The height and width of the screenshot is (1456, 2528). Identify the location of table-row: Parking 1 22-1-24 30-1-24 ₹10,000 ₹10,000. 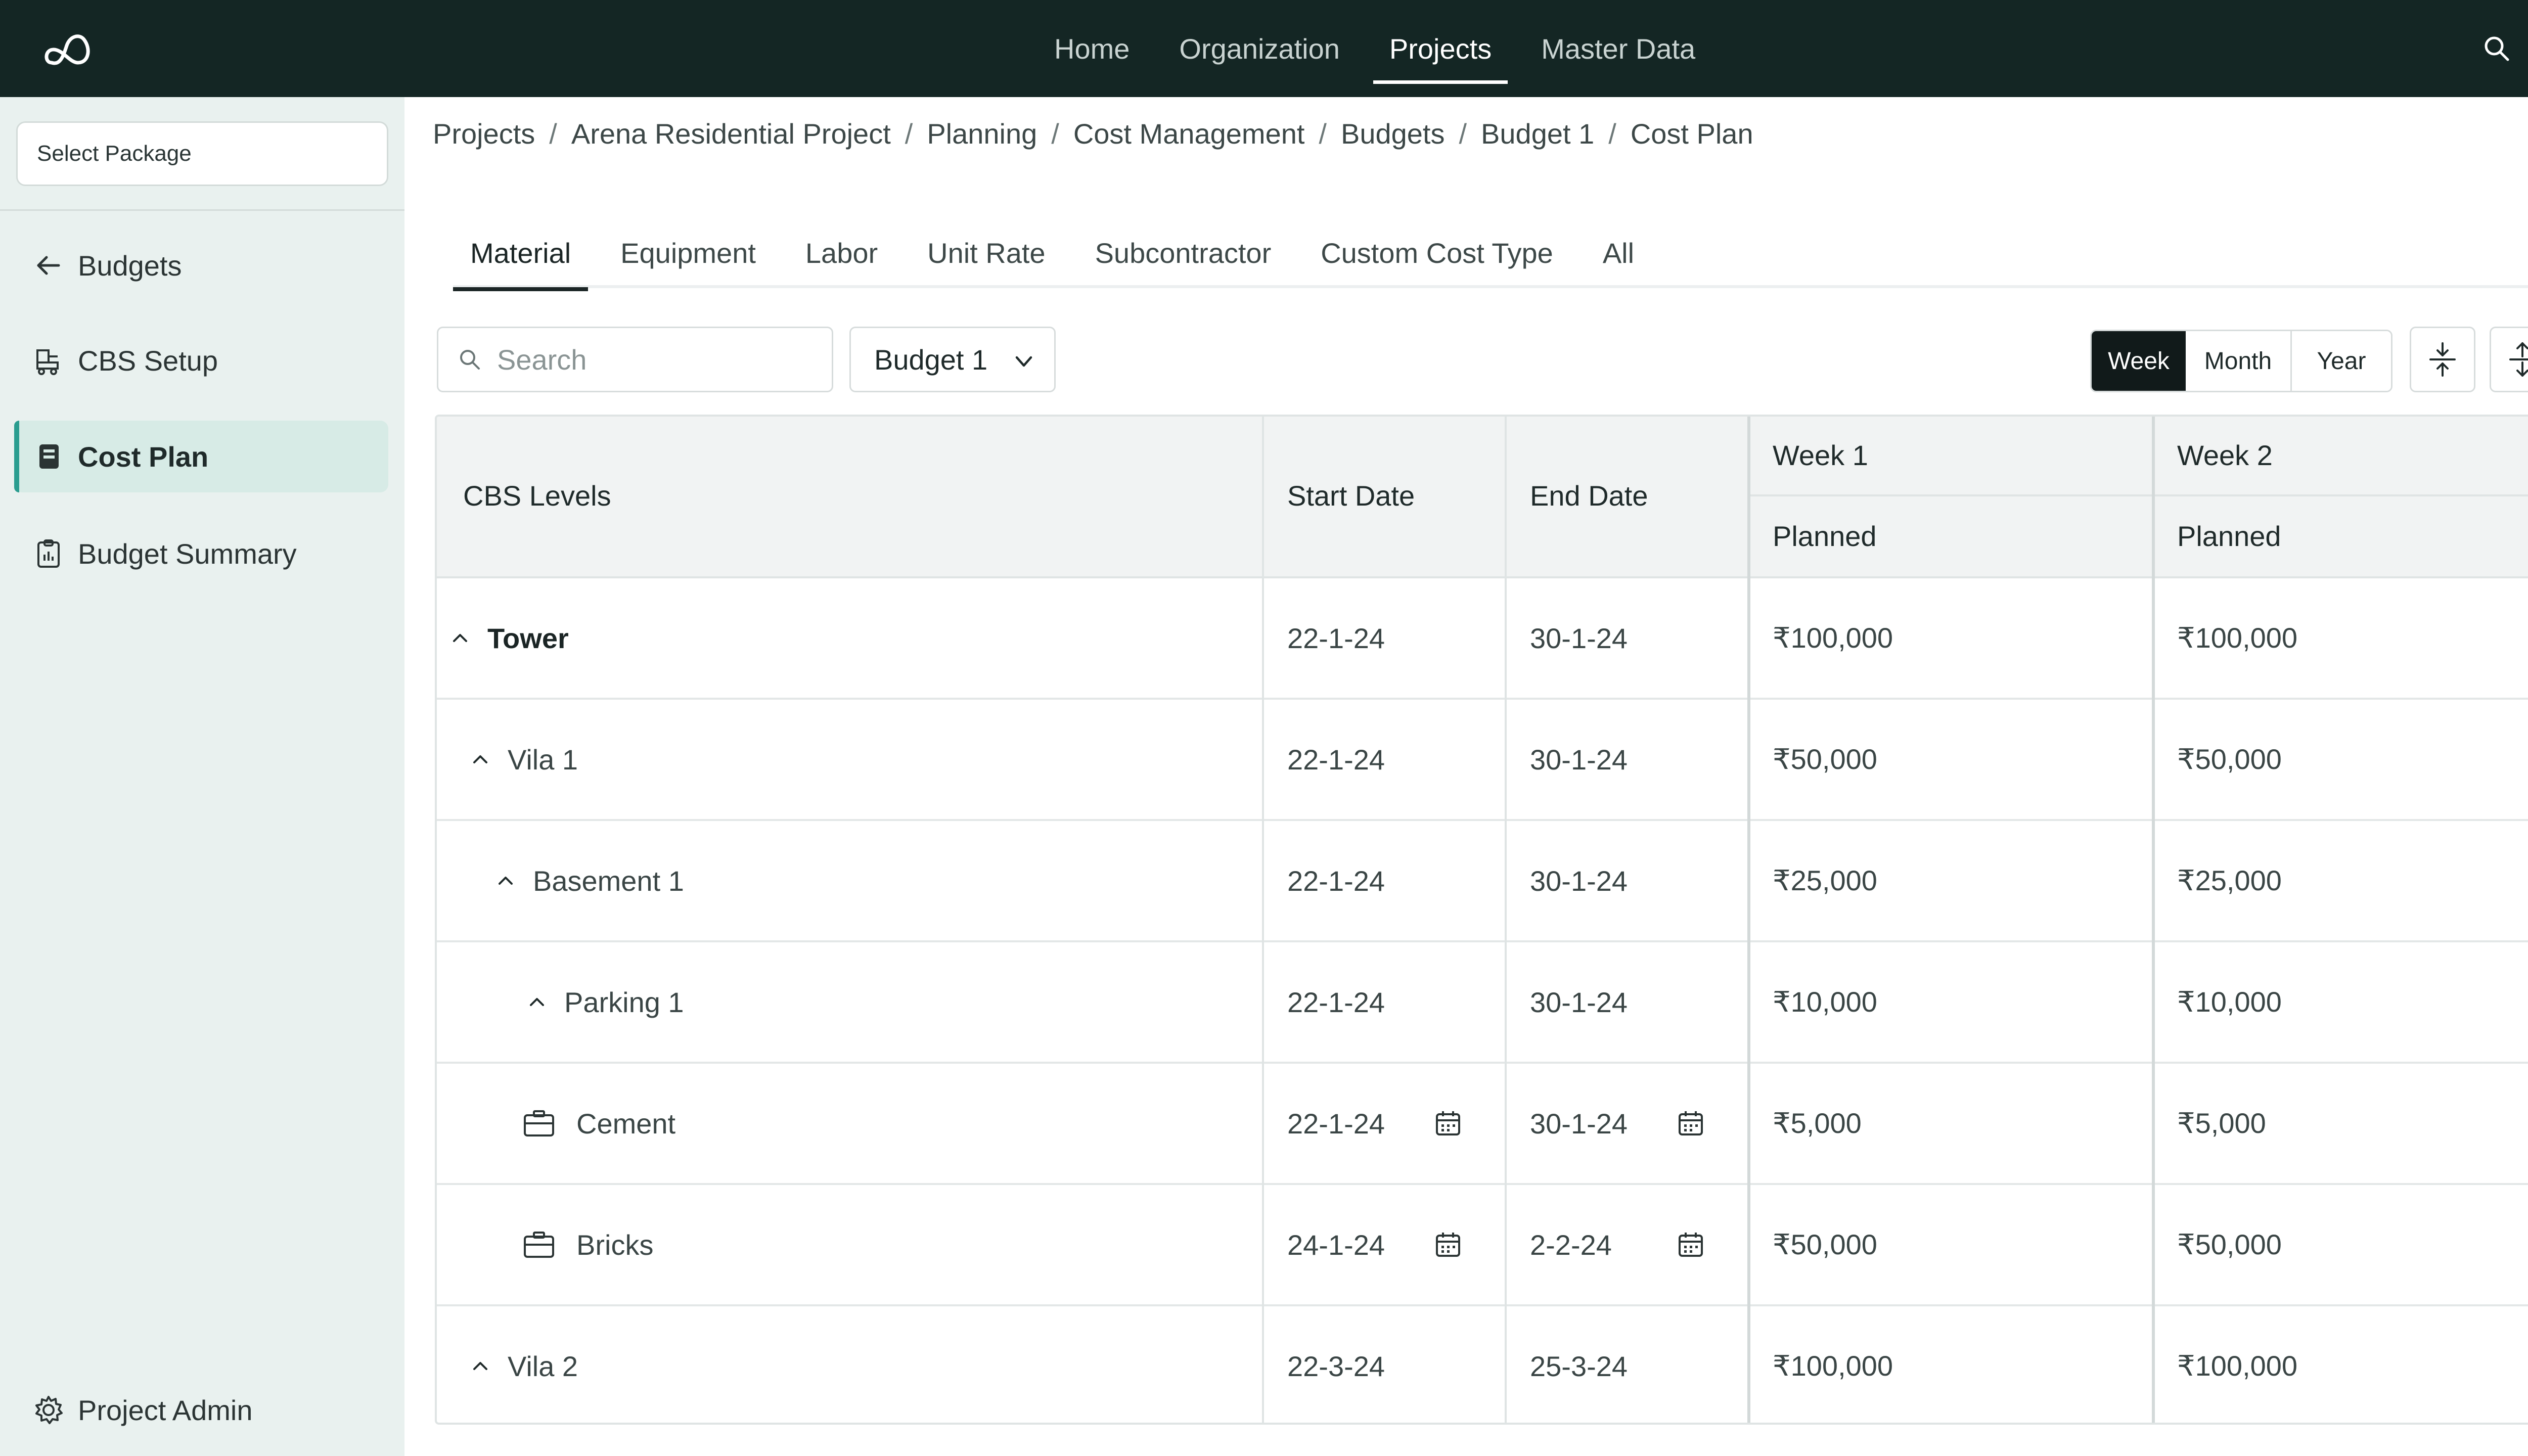
(1482, 1003).